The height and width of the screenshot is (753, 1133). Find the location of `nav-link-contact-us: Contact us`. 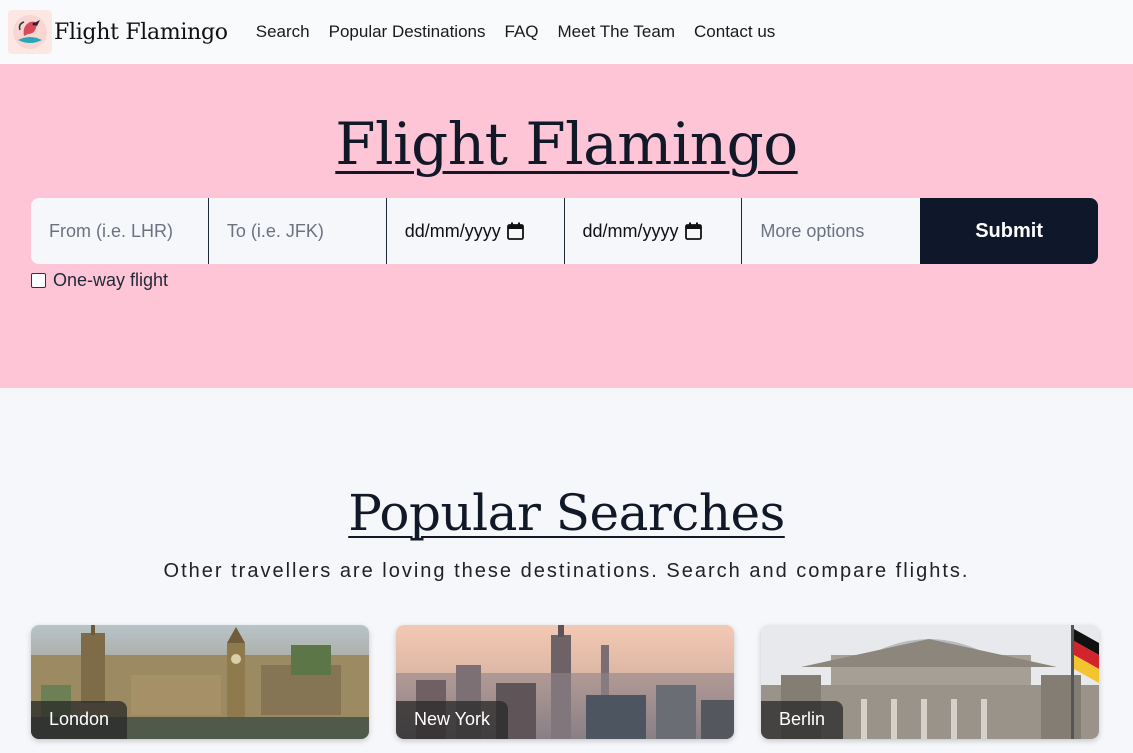

nav-link-contact-us: Contact us is located at coordinates (734, 32).